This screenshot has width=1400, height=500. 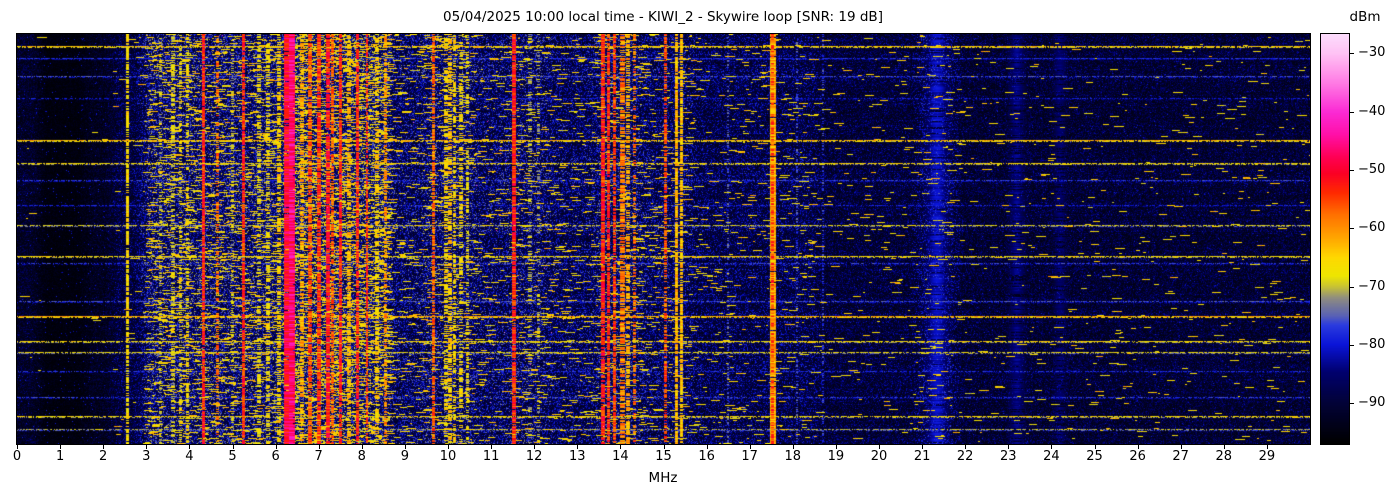 I want to click on x-tick-label: 21, so click(x=922, y=456).